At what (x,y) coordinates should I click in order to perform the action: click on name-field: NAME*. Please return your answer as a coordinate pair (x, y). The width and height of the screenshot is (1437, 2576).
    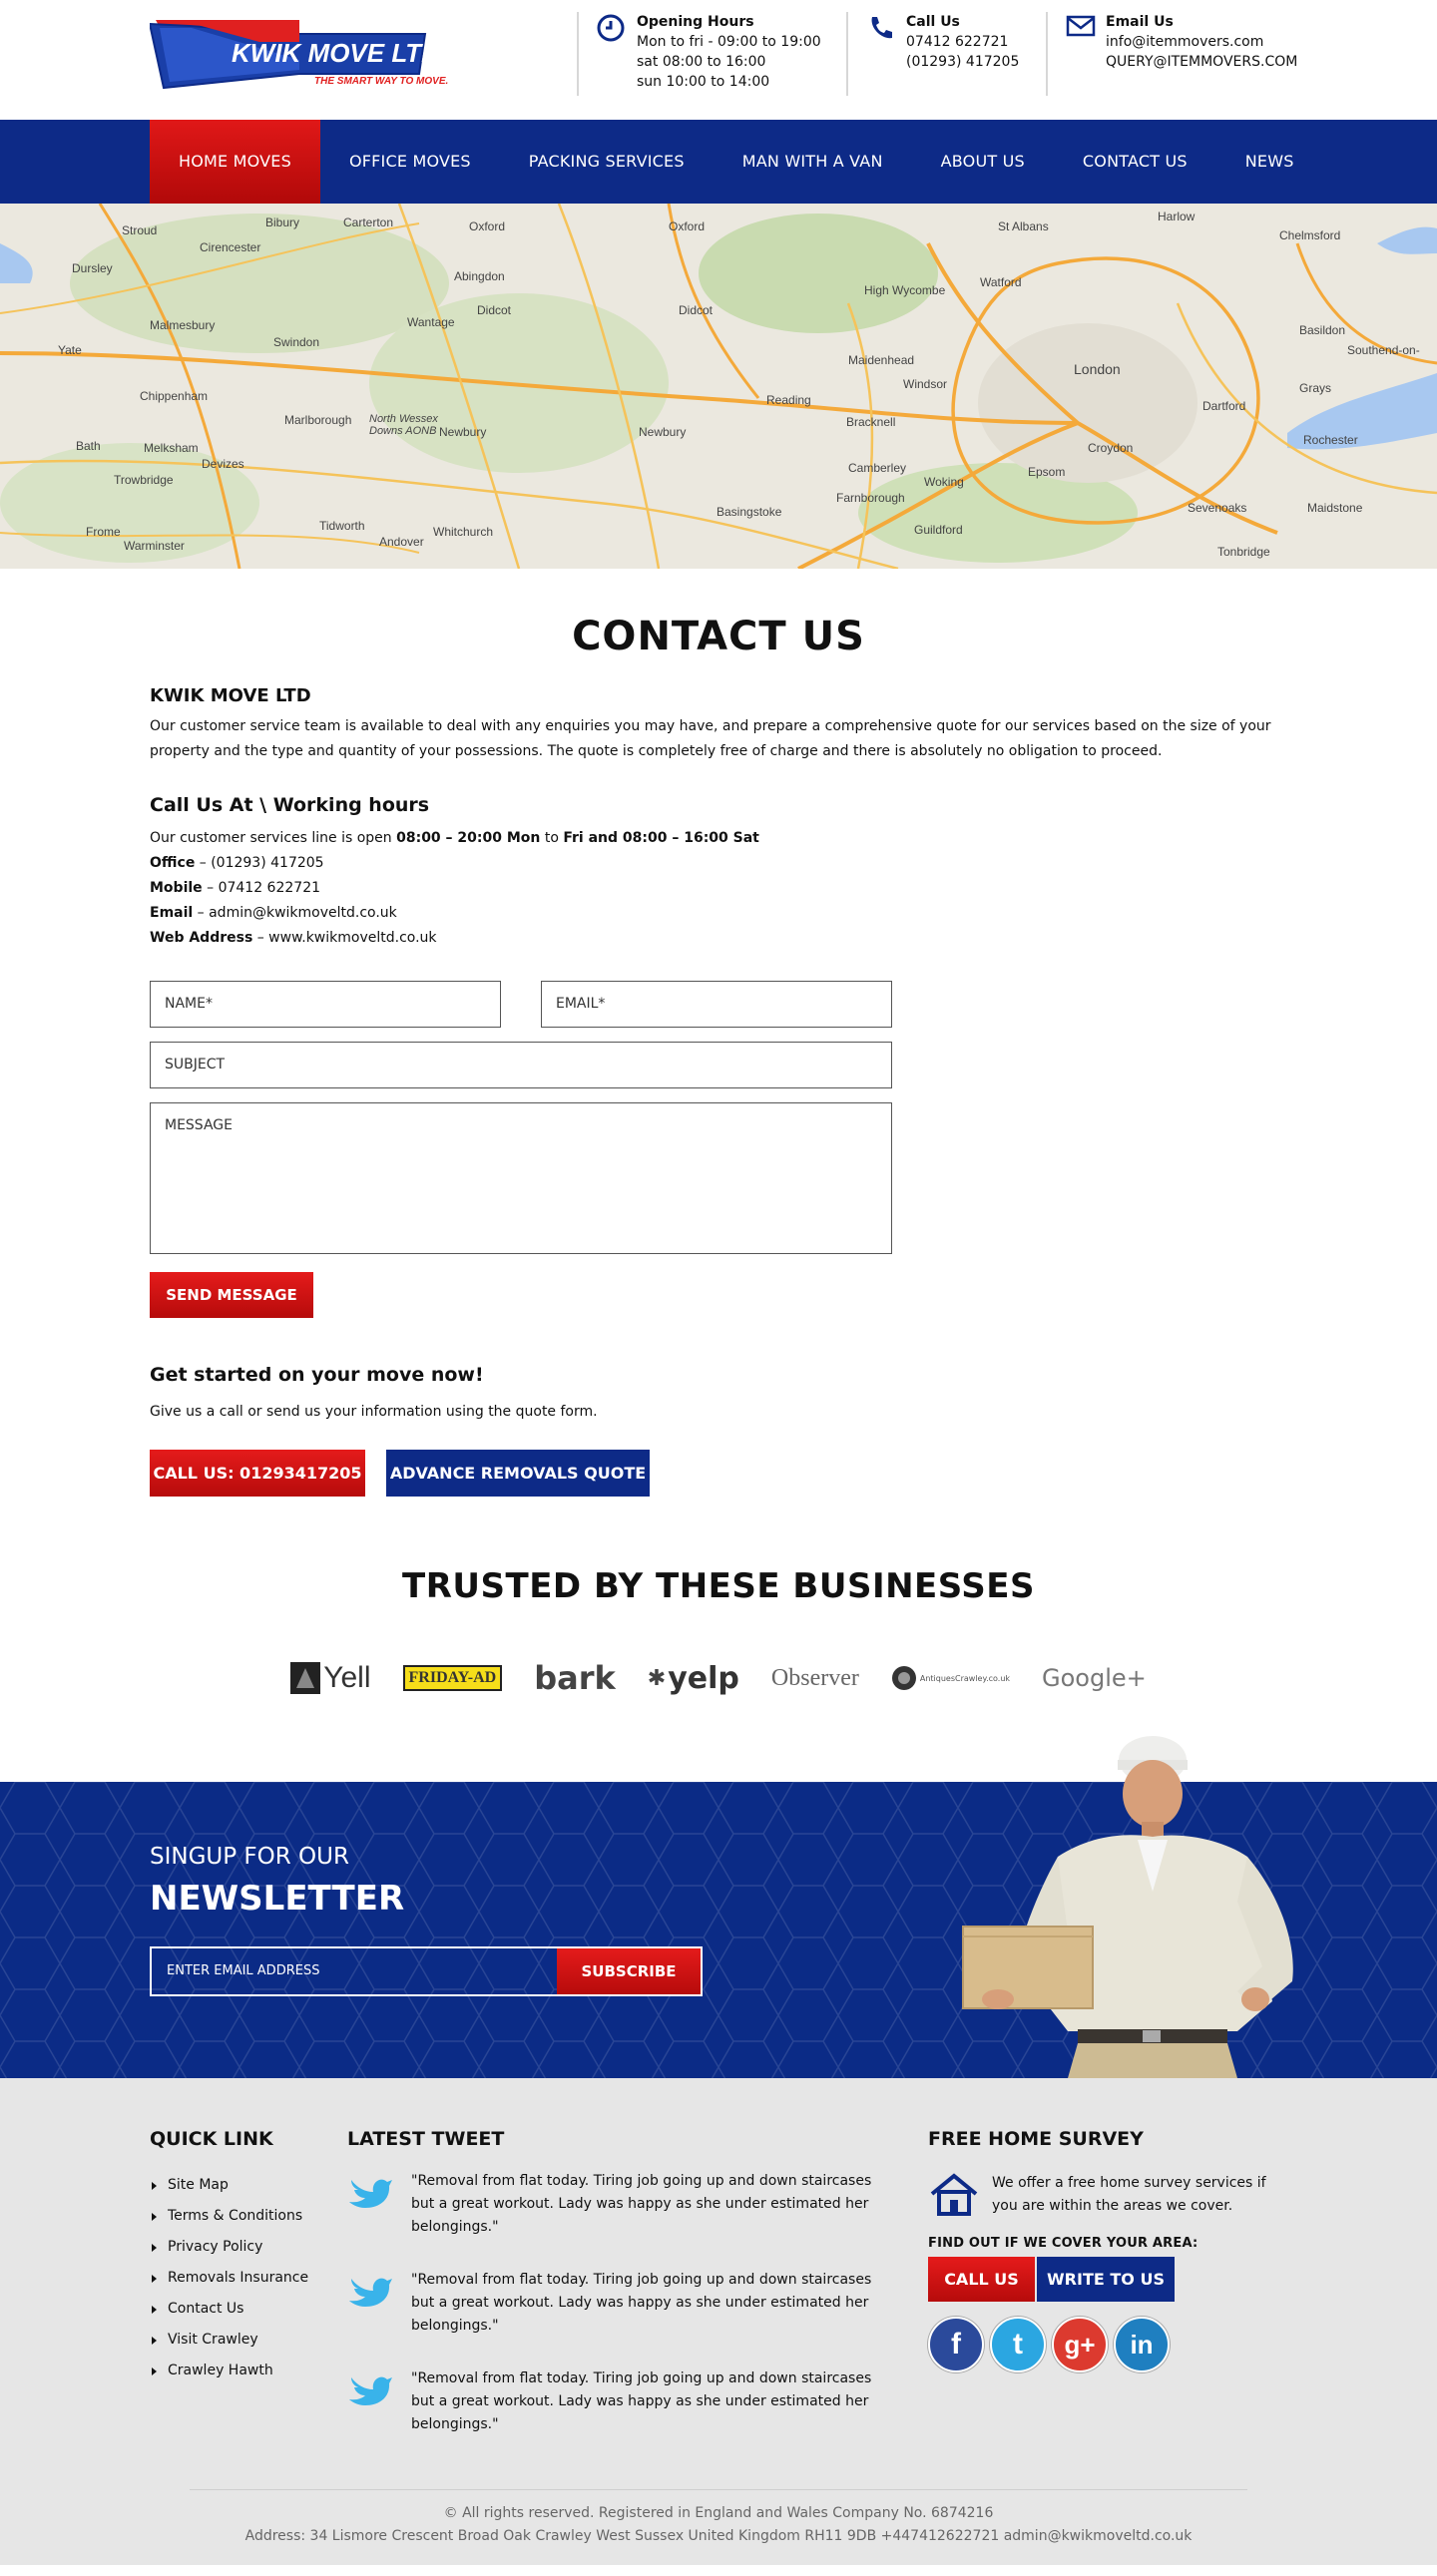
    Looking at the image, I should click on (325, 1004).